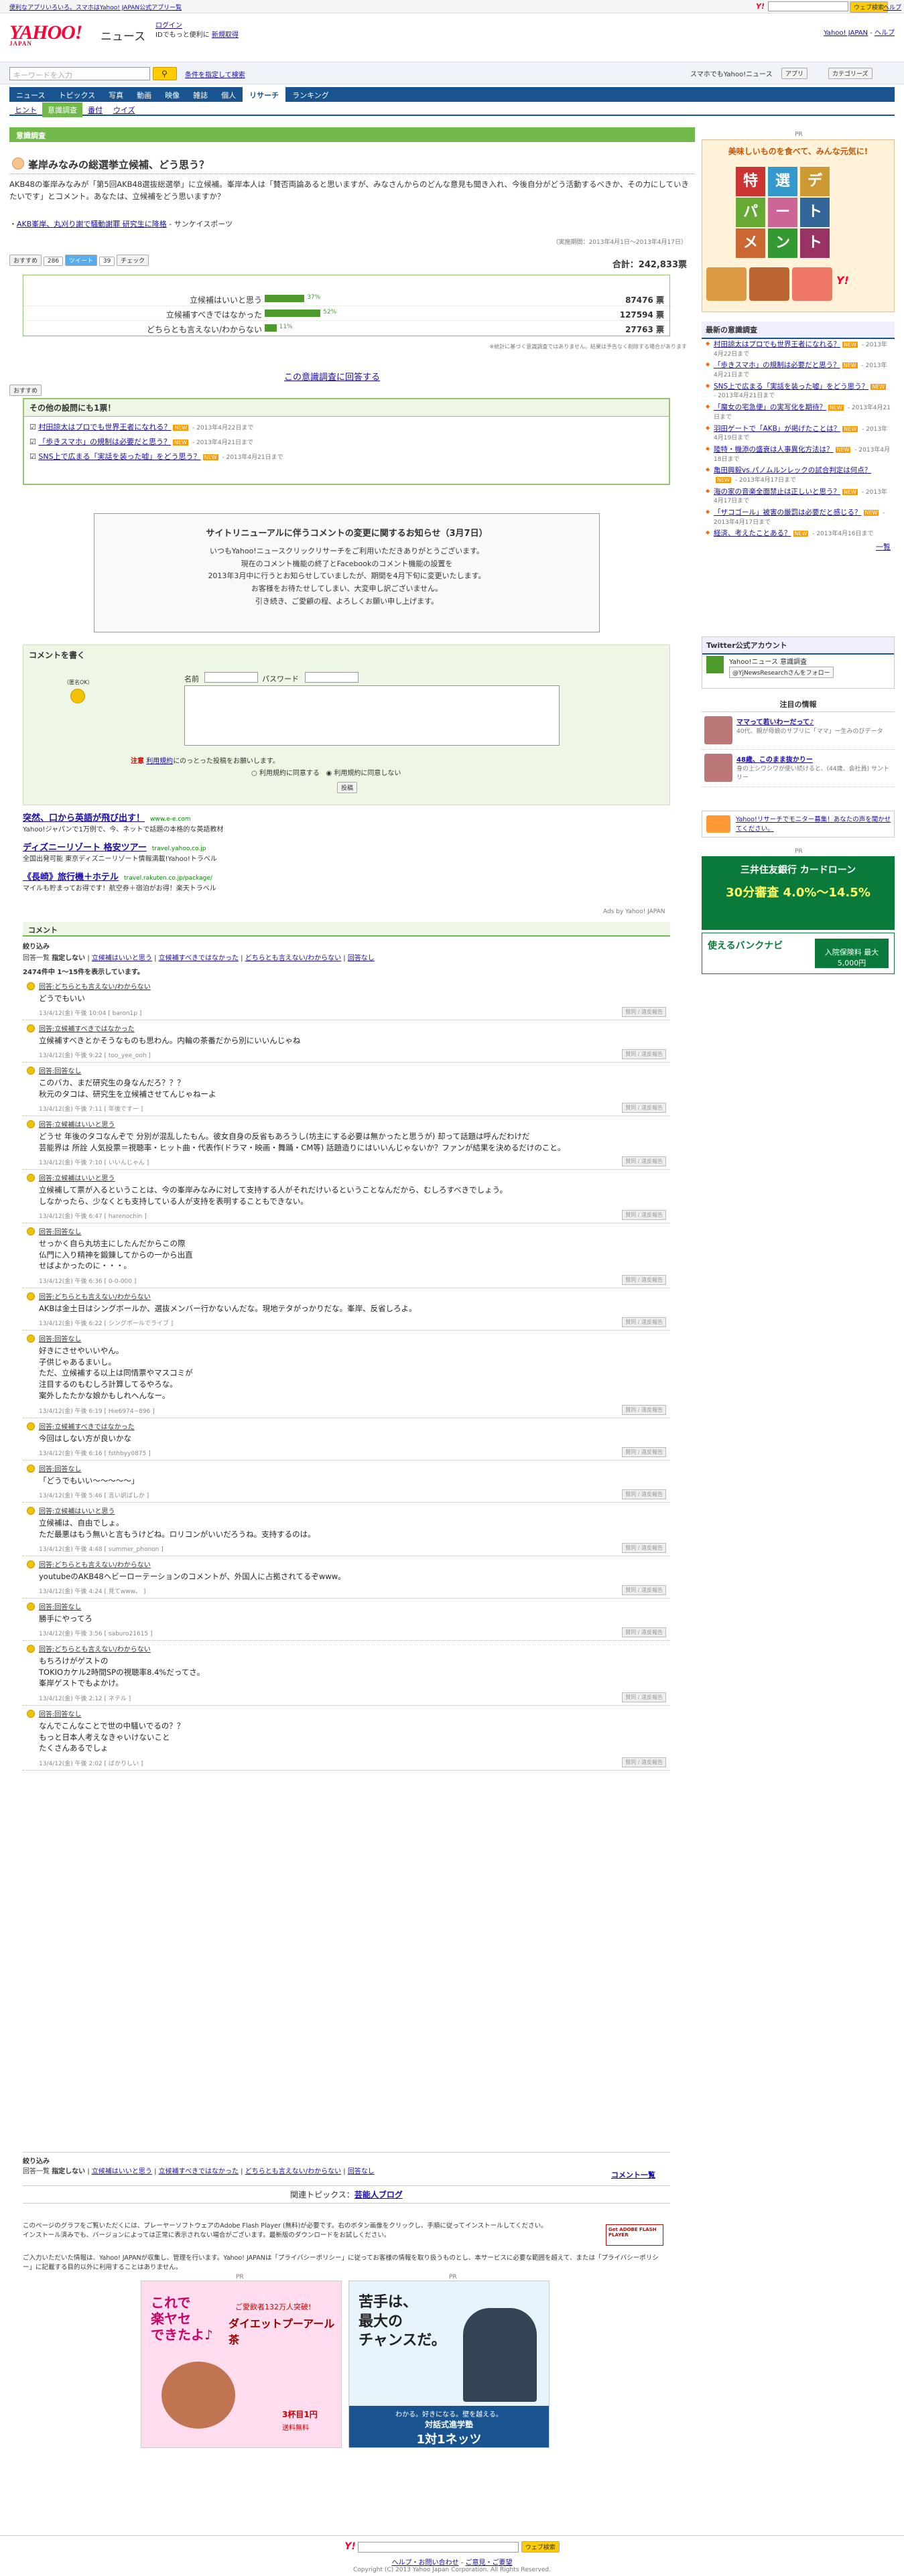  I want to click on smartphone-news-label: スマホでもYahoo!ニュース, so click(732, 73).